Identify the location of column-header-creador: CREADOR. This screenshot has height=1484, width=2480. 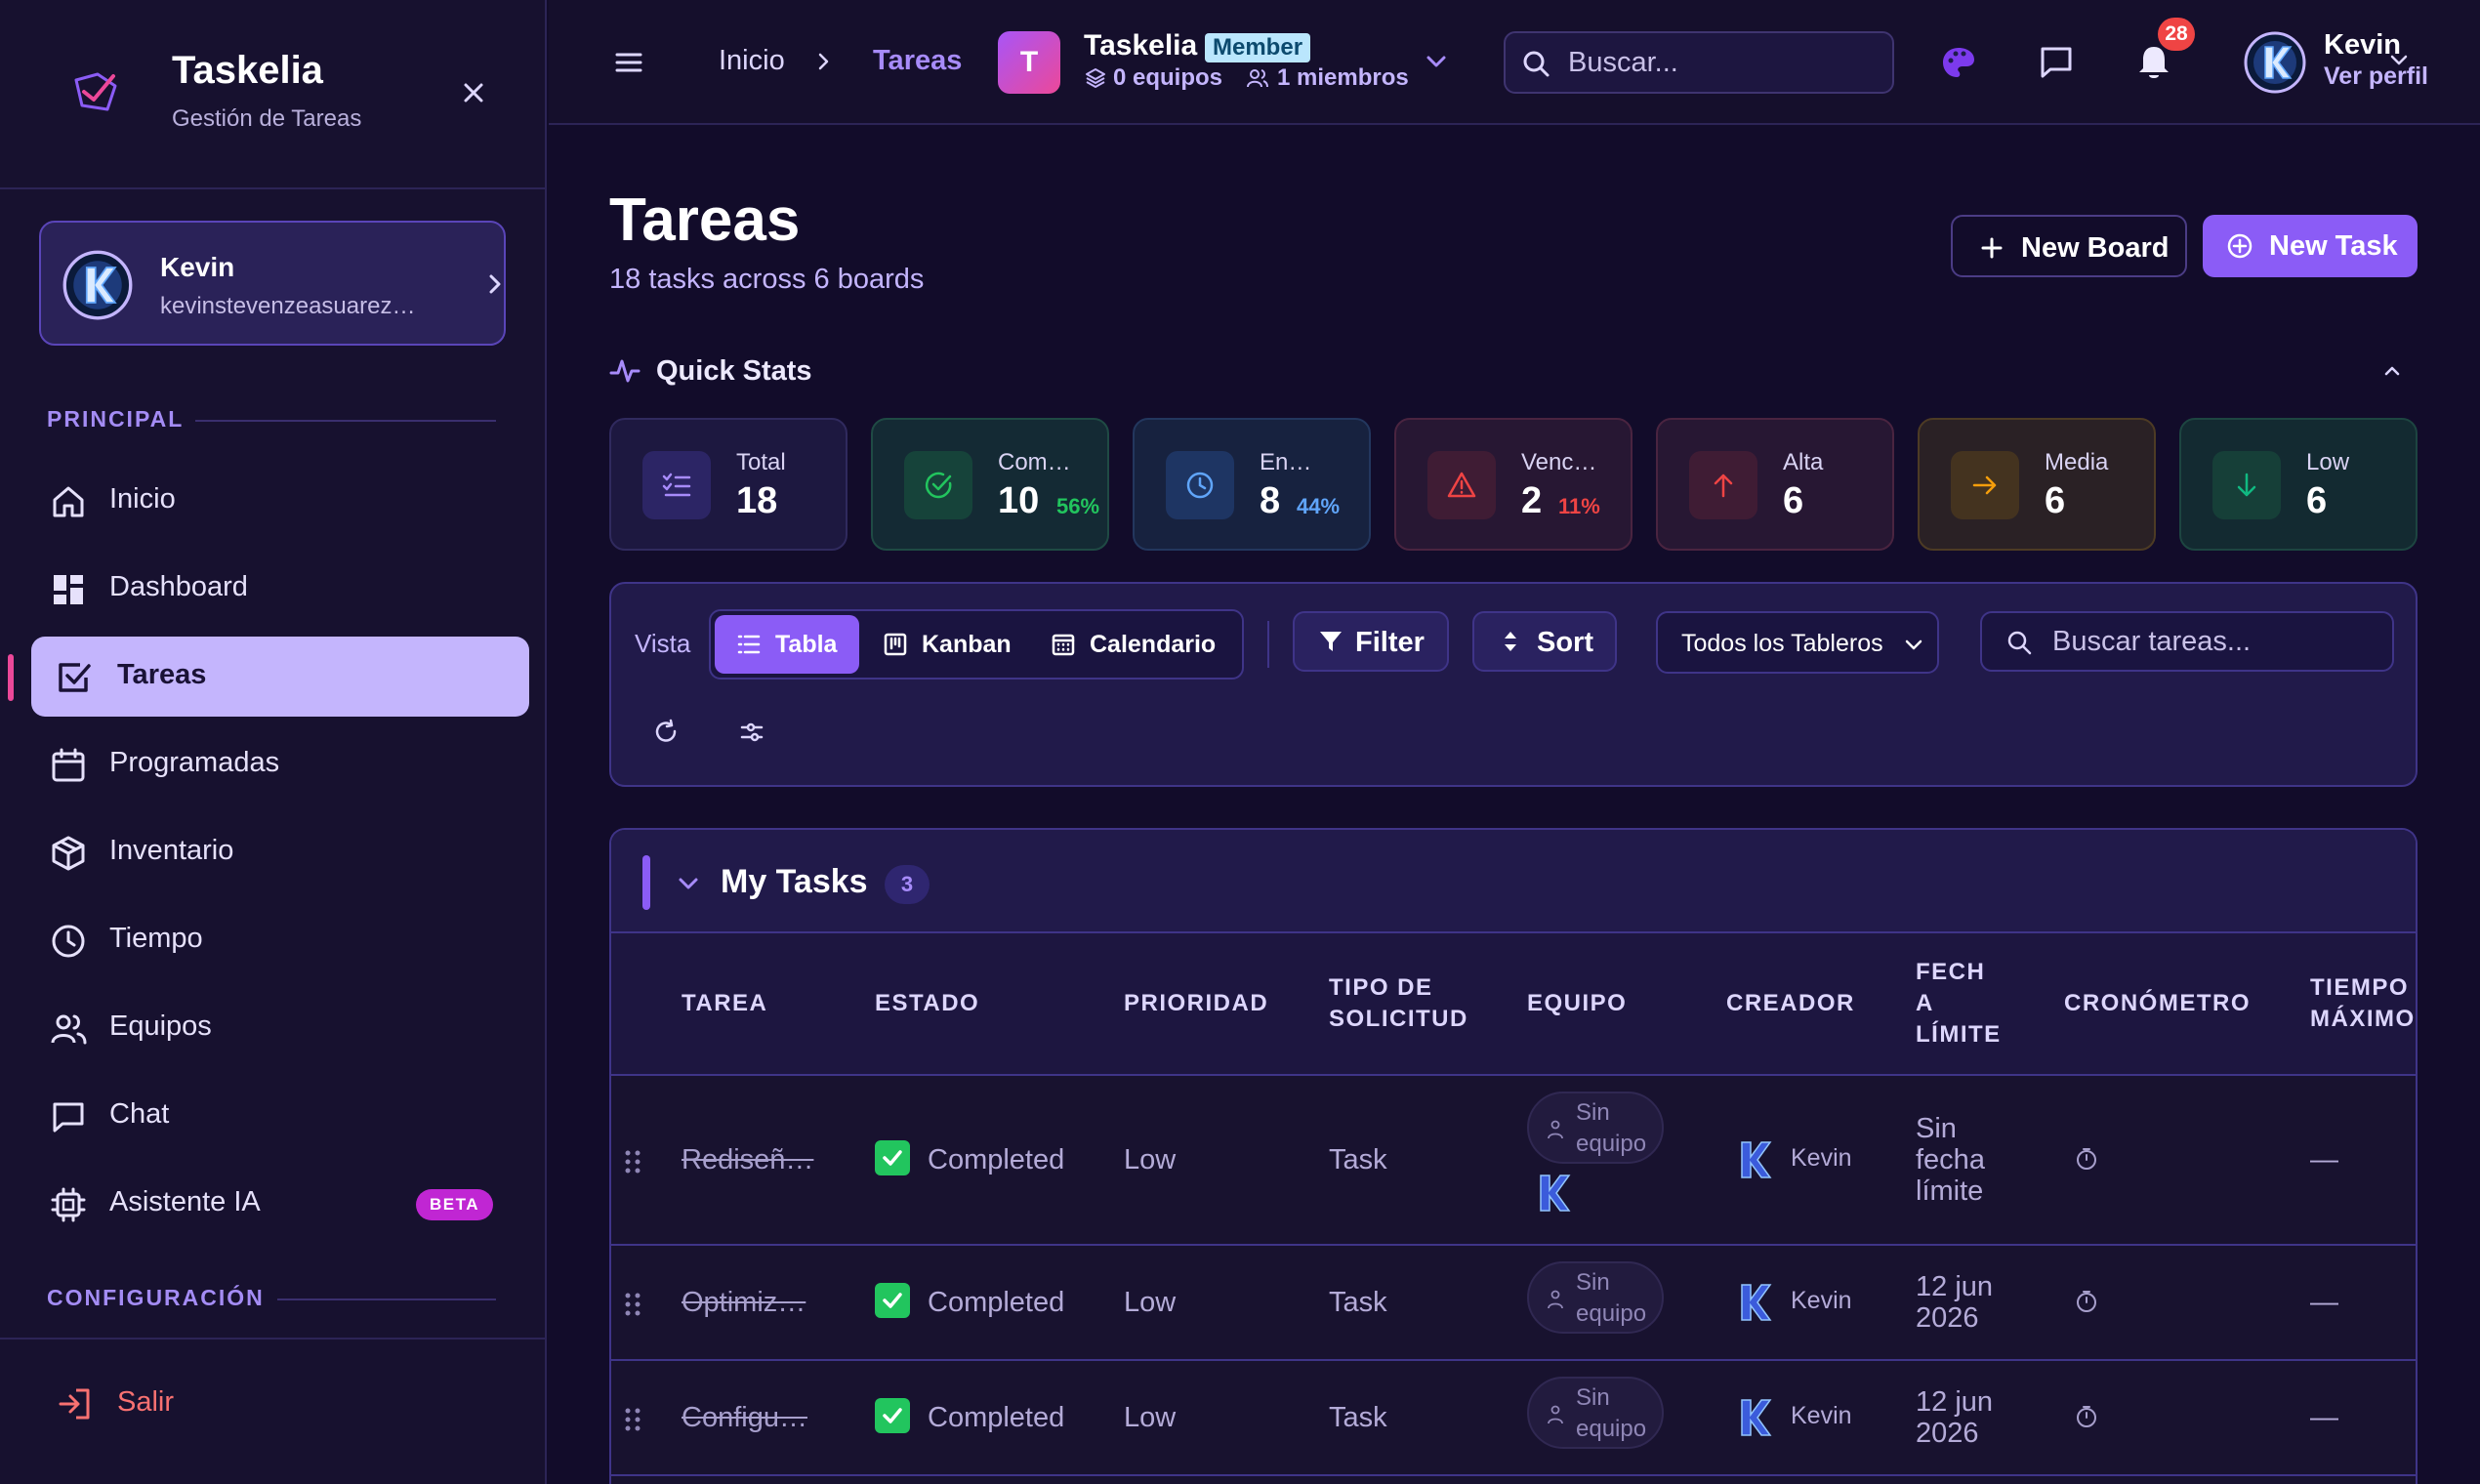
(1791, 1004).